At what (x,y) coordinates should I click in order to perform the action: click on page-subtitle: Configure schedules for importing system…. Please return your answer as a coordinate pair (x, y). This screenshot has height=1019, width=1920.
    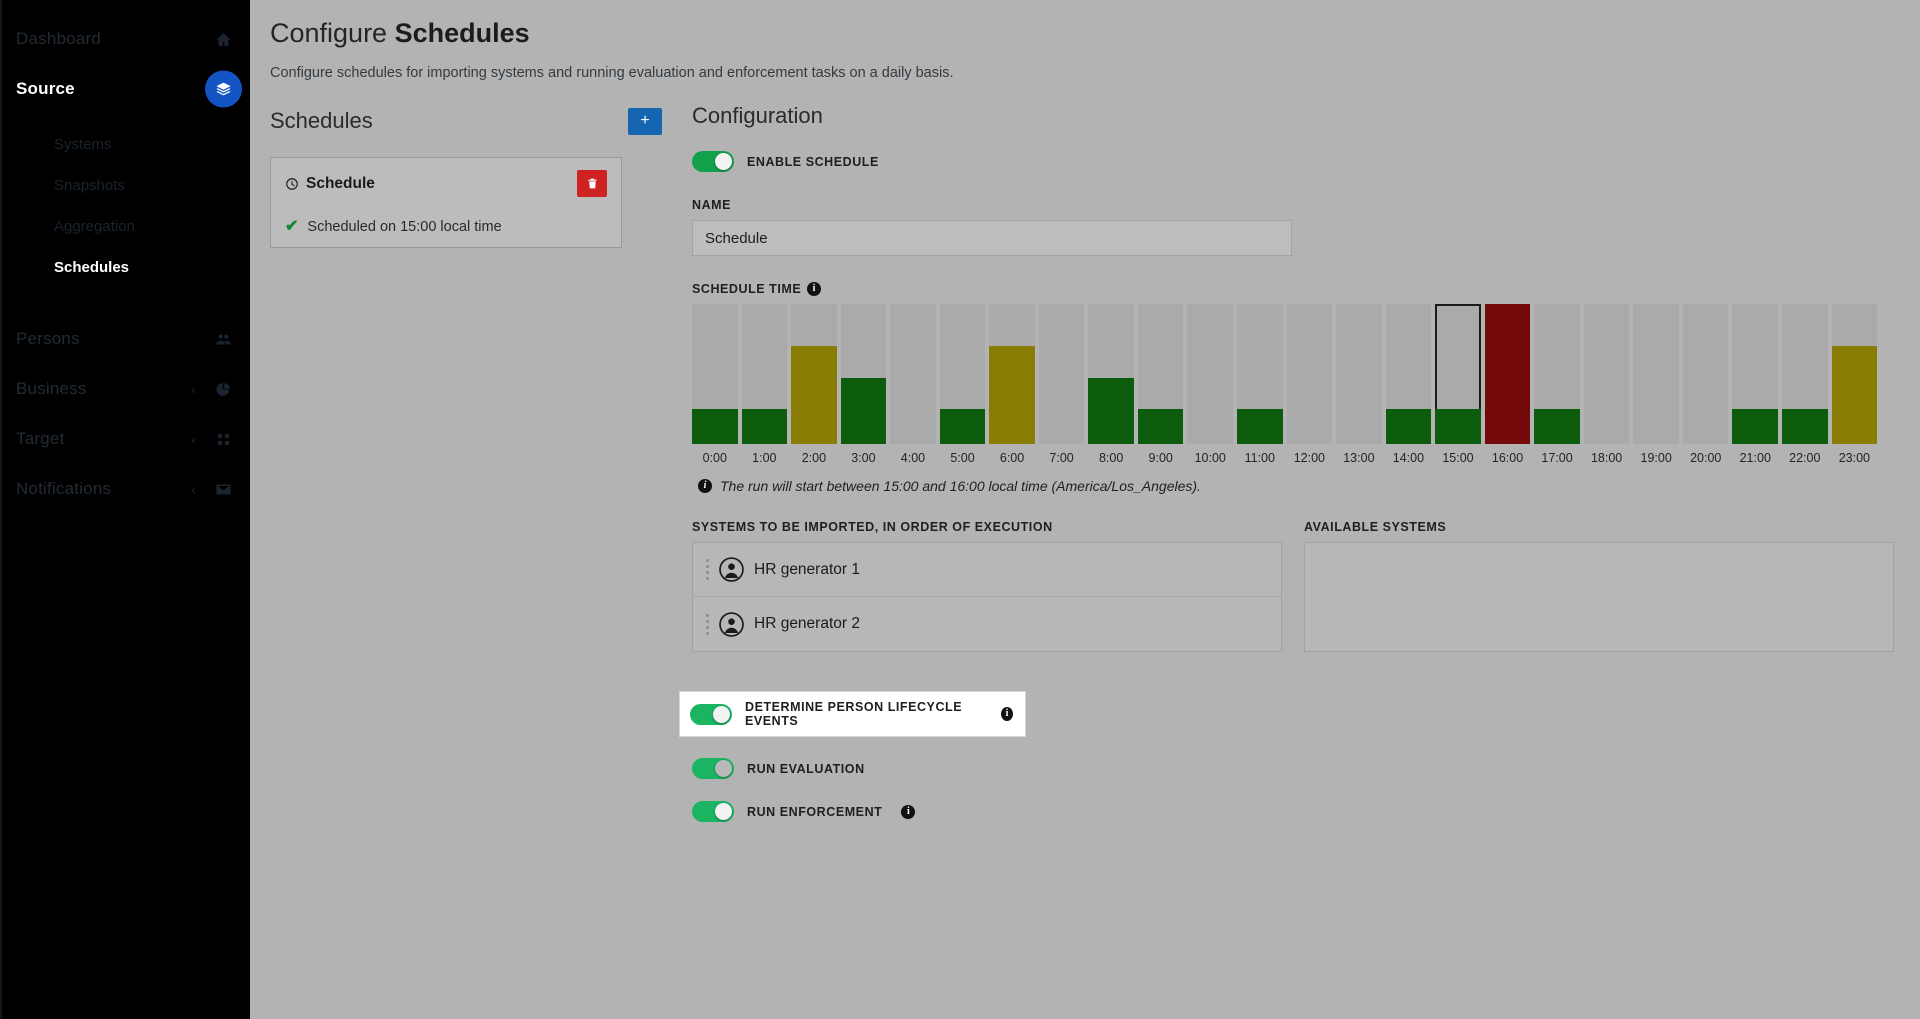
    Looking at the image, I should click on (612, 73).